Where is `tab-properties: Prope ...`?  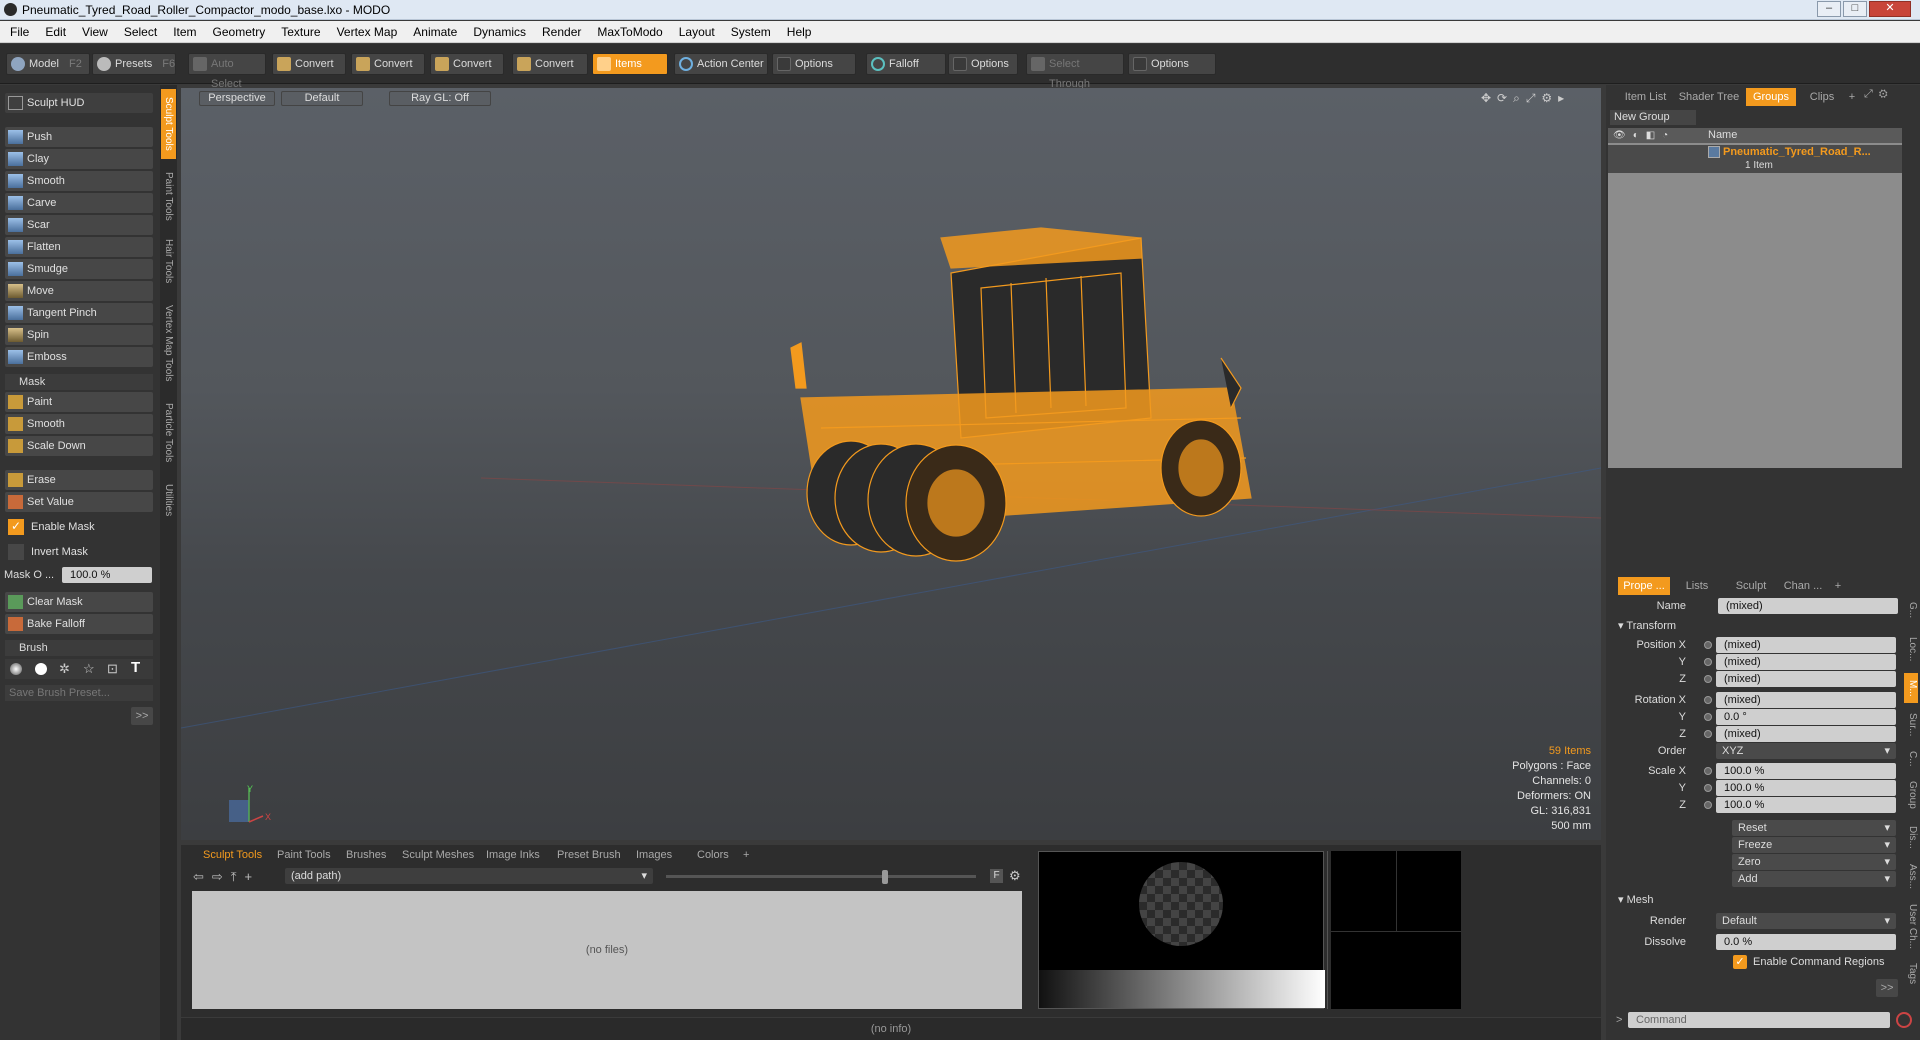 tab-properties: Prope ... is located at coordinates (1644, 586).